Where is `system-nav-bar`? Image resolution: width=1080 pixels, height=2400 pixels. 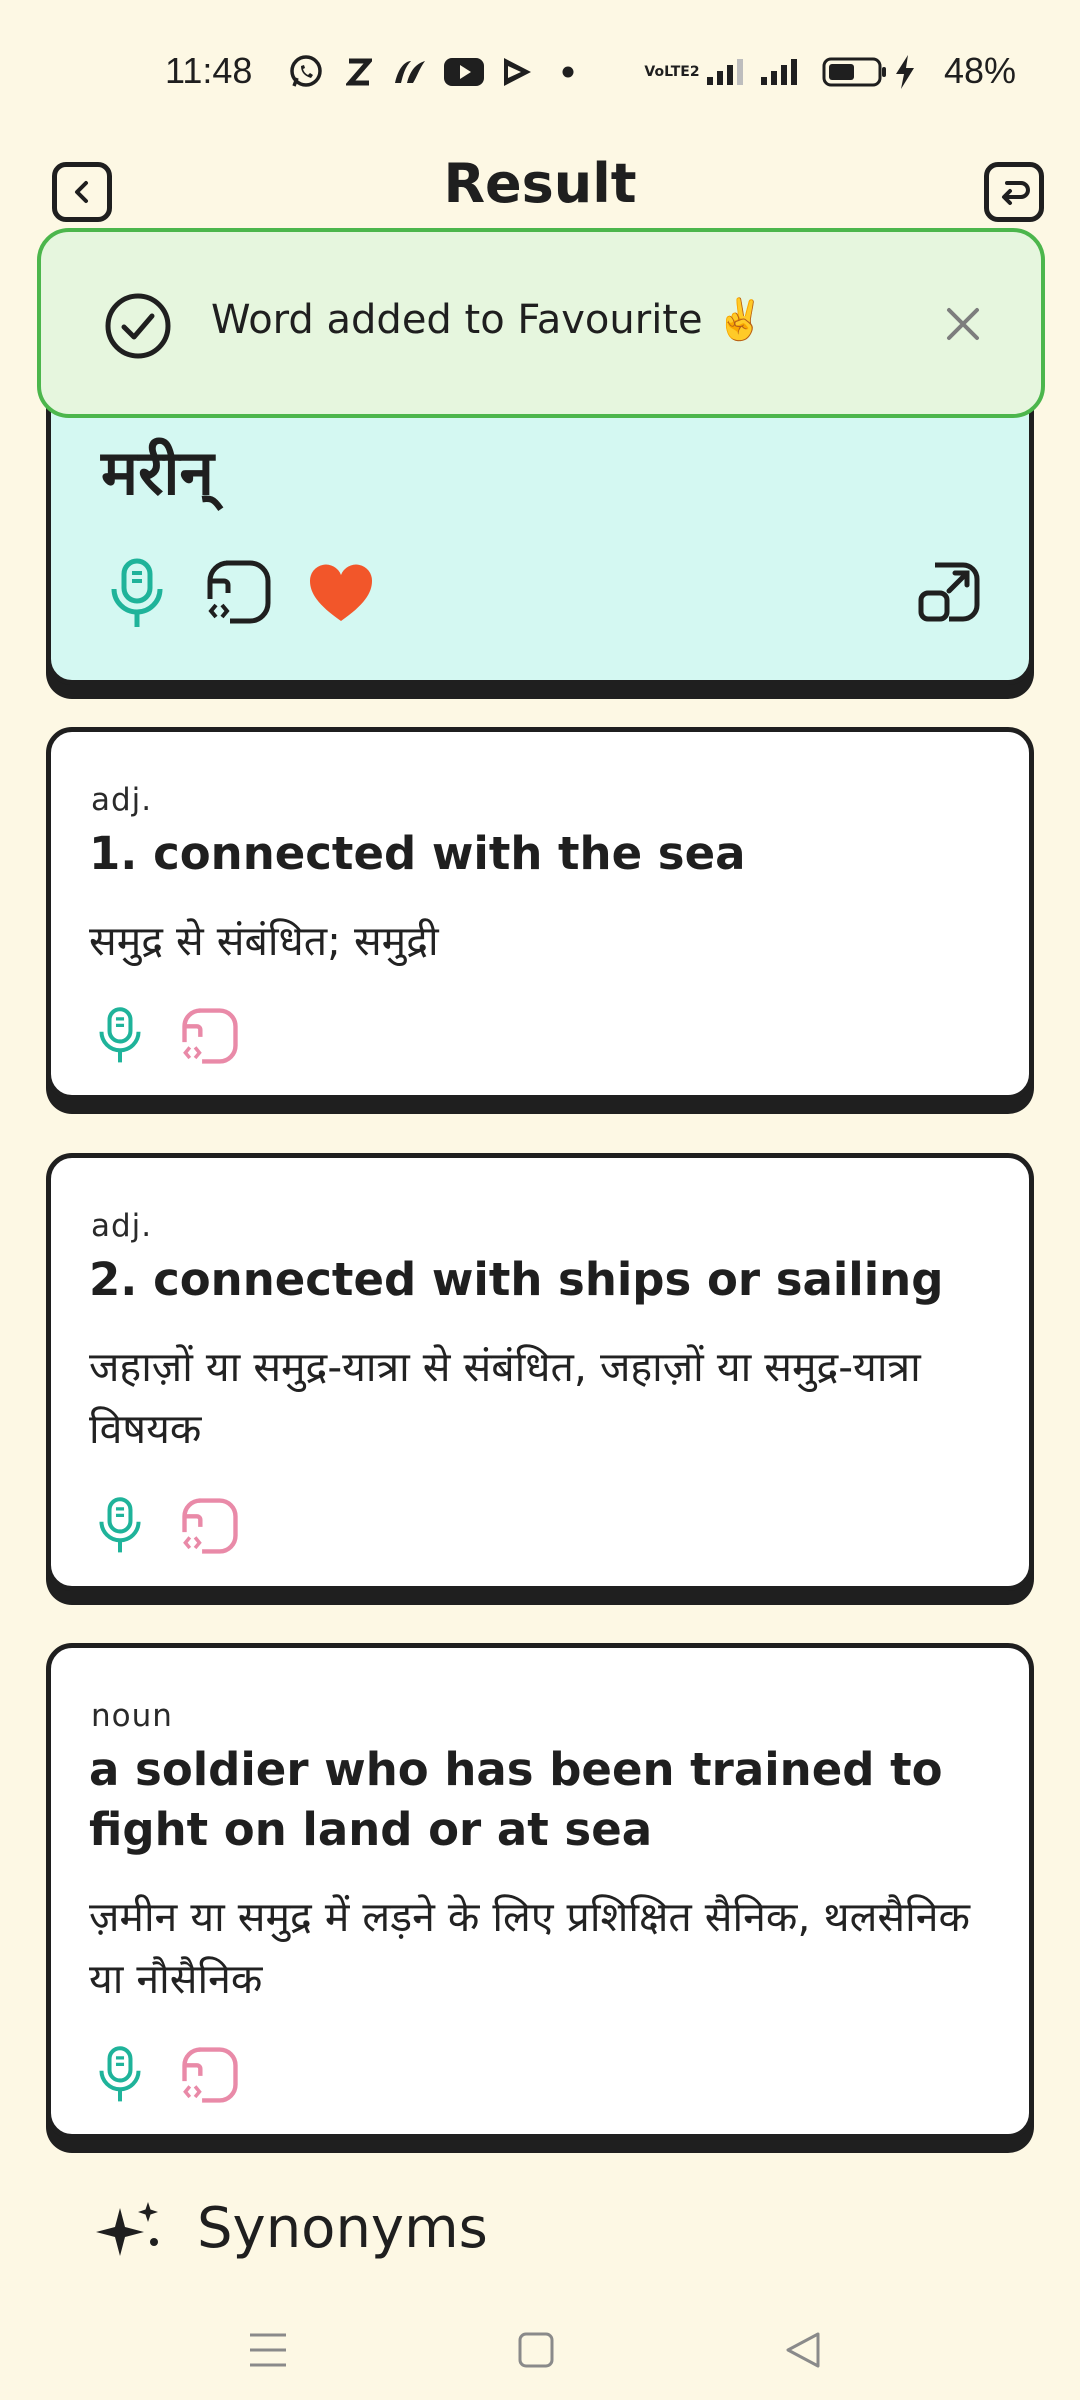 system-nav-bar is located at coordinates (540, 2345).